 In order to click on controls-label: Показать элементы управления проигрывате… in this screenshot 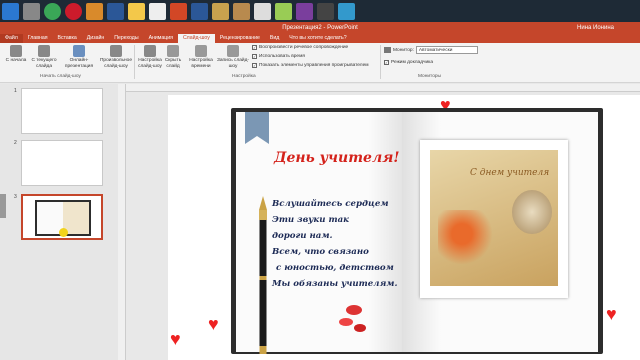, I will do `click(314, 65)`.